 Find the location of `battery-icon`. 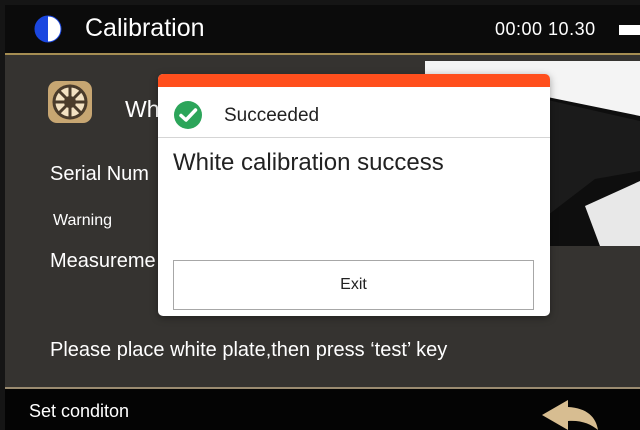

battery-icon is located at coordinates (629, 30).